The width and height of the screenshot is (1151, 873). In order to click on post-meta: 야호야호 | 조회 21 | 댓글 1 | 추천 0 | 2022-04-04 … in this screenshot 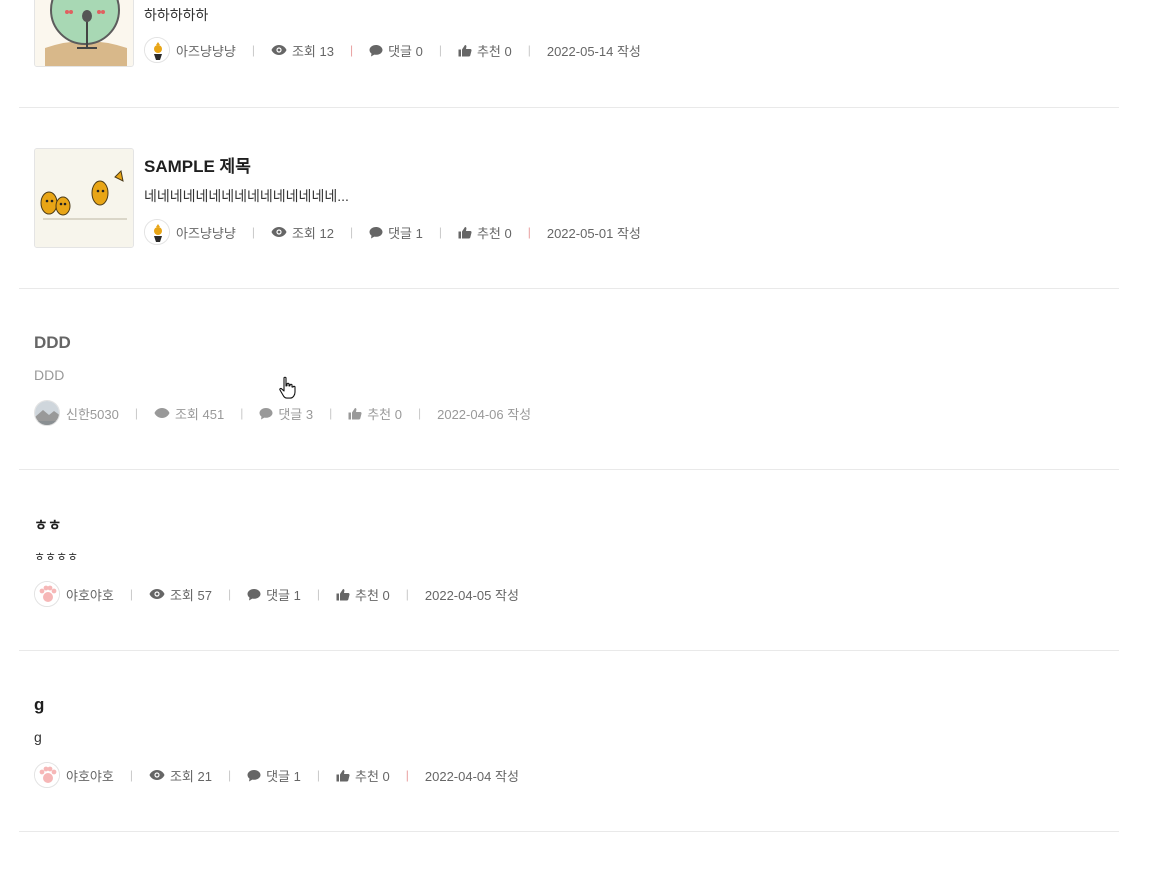, I will do `click(276, 775)`.